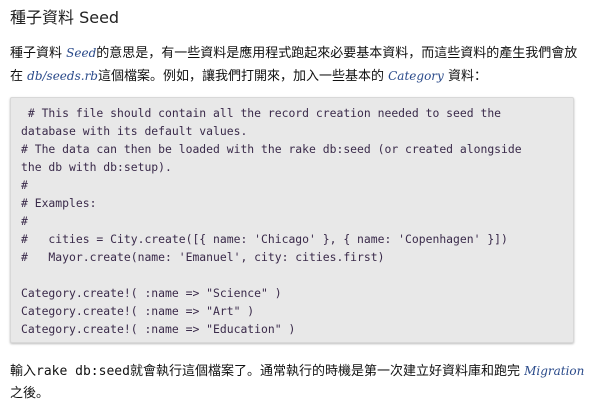  What do you see at coordinates (243, 76) in the screenshot?
I see `text: 這個檔案。例如，讓我們打開來，加入一些基本的` at bounding box center [243, 76].